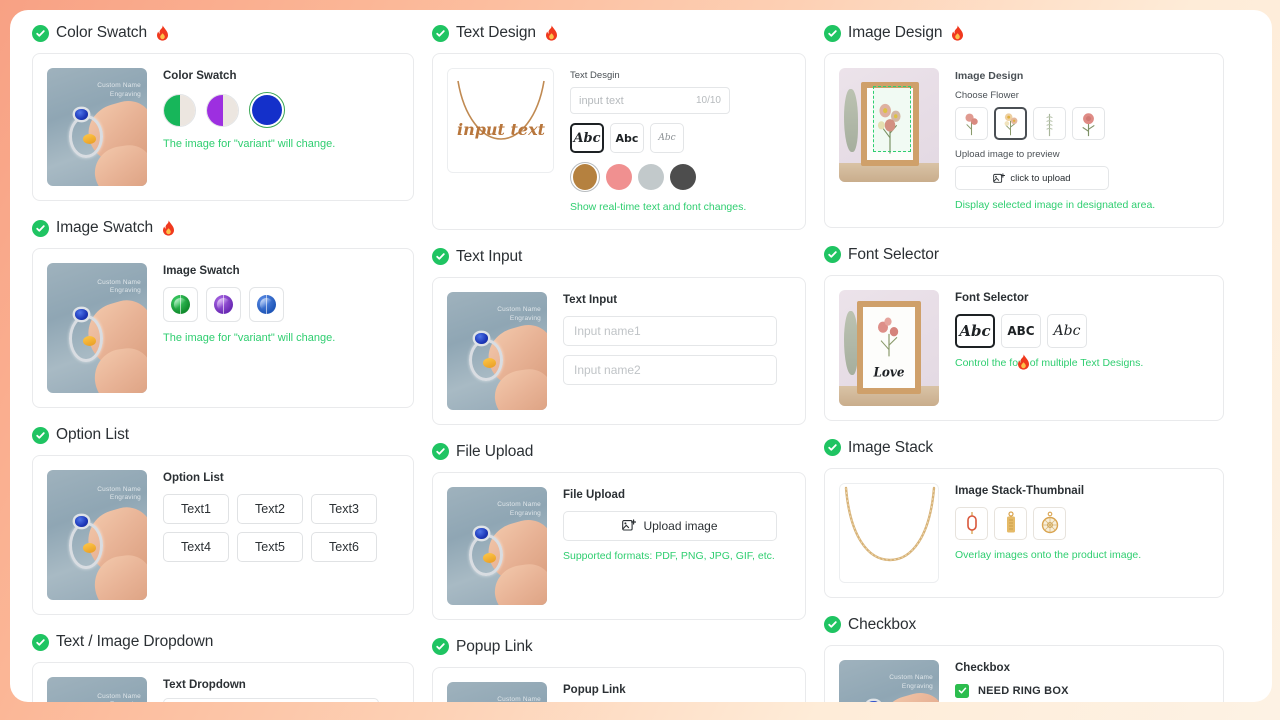 The width and height of the screenshot is (1280, 720). I want to click on framed-flower-photo, so click(889, 125).